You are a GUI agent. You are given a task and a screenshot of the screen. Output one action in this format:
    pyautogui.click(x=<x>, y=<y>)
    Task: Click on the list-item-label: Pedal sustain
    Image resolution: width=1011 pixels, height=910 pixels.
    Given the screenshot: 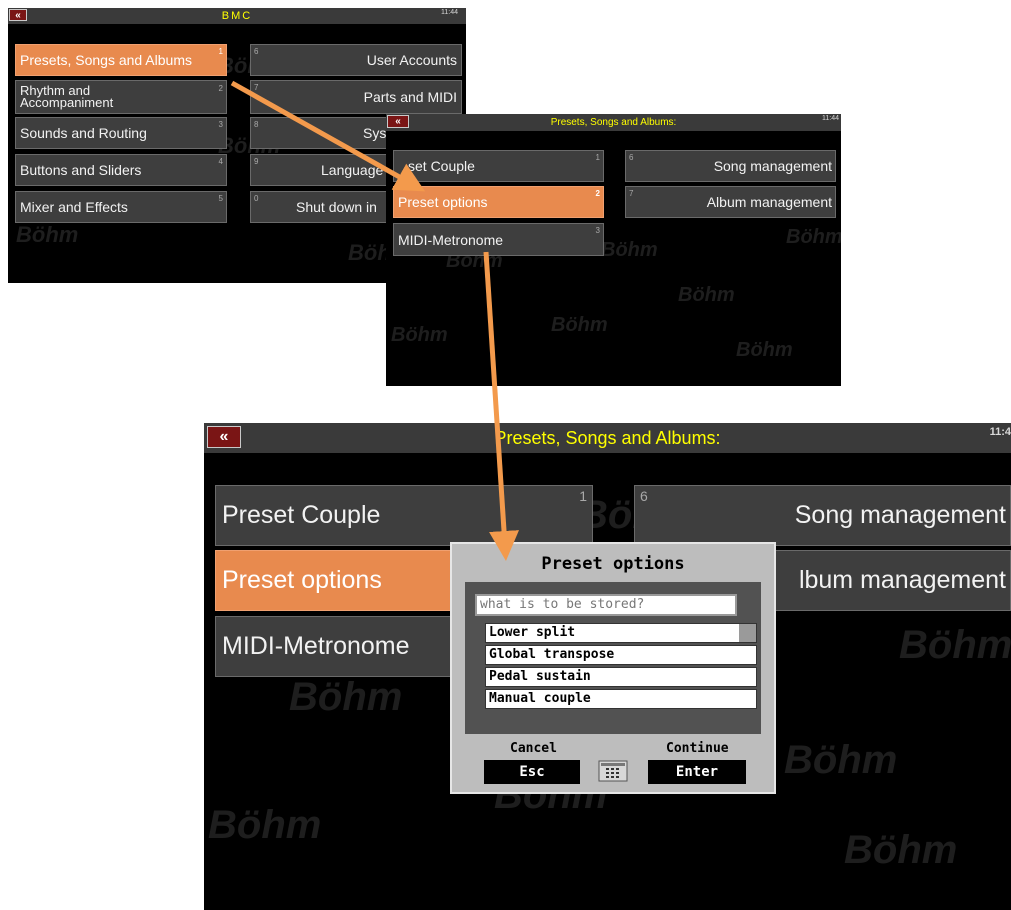 What is the action you would take?
    pyautogui.click(x=540, y=676)
    